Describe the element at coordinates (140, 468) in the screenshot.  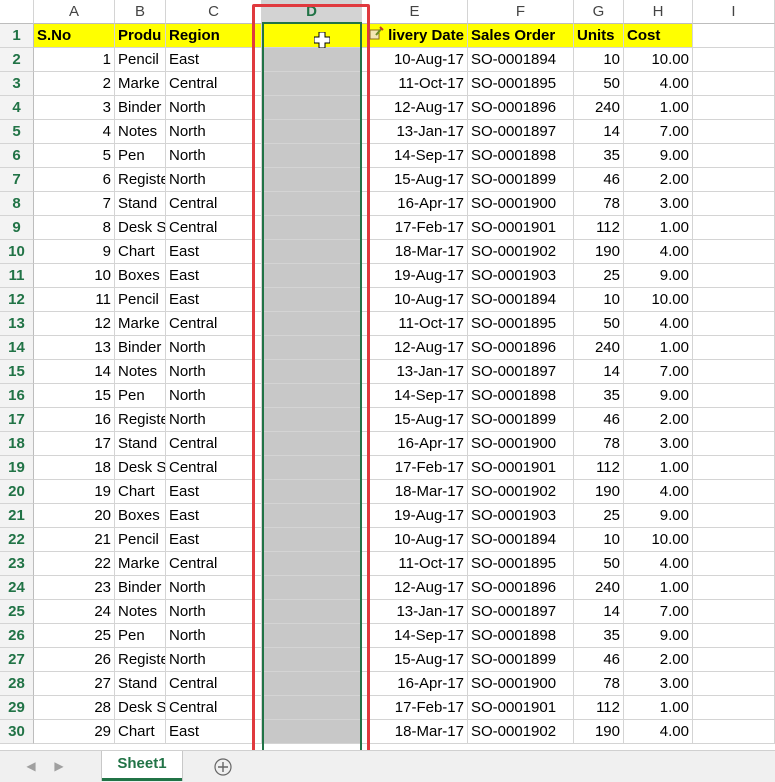
I see `cell-b: Desk S` at that location.